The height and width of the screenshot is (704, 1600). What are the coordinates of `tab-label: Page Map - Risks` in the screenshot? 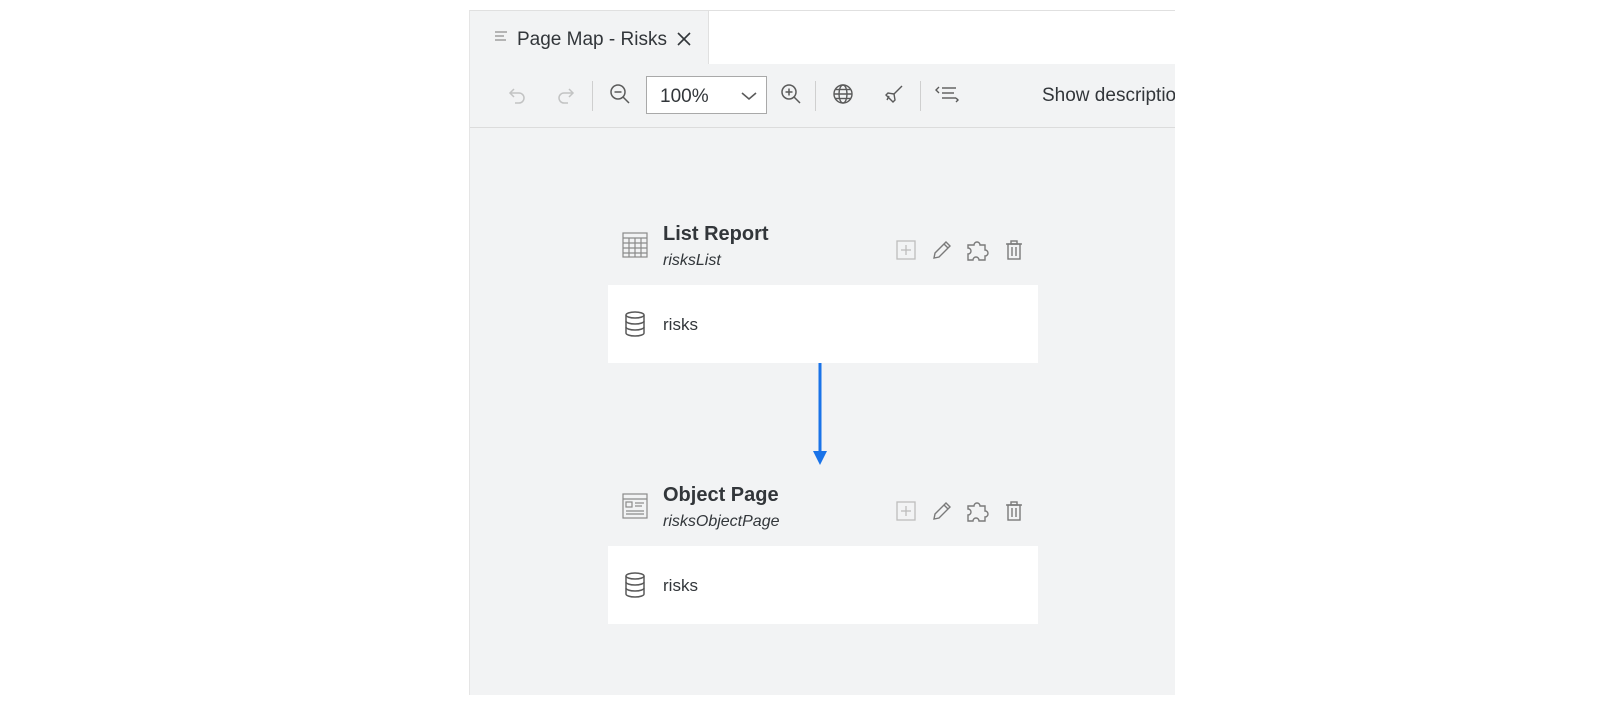 It's located at (592, 39).